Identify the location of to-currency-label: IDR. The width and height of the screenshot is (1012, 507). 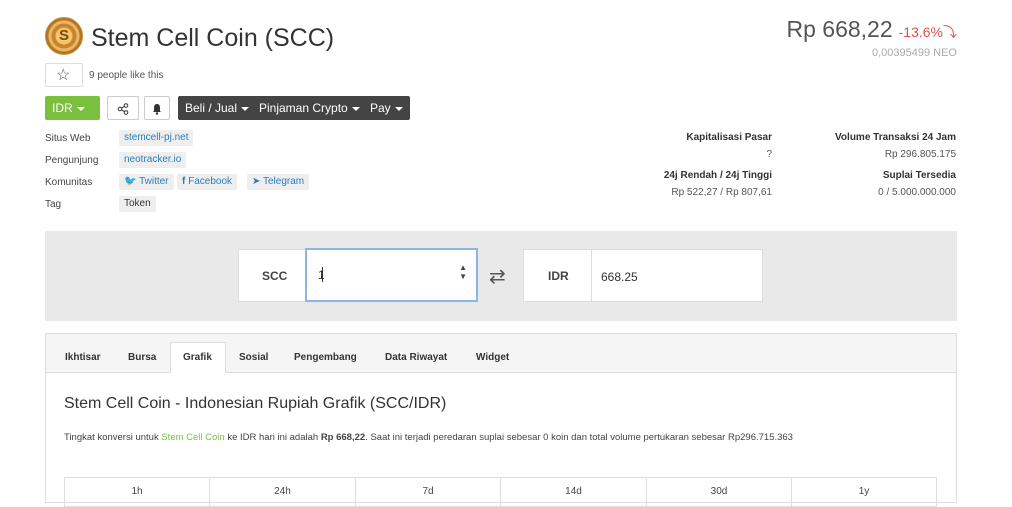
(558, 276).